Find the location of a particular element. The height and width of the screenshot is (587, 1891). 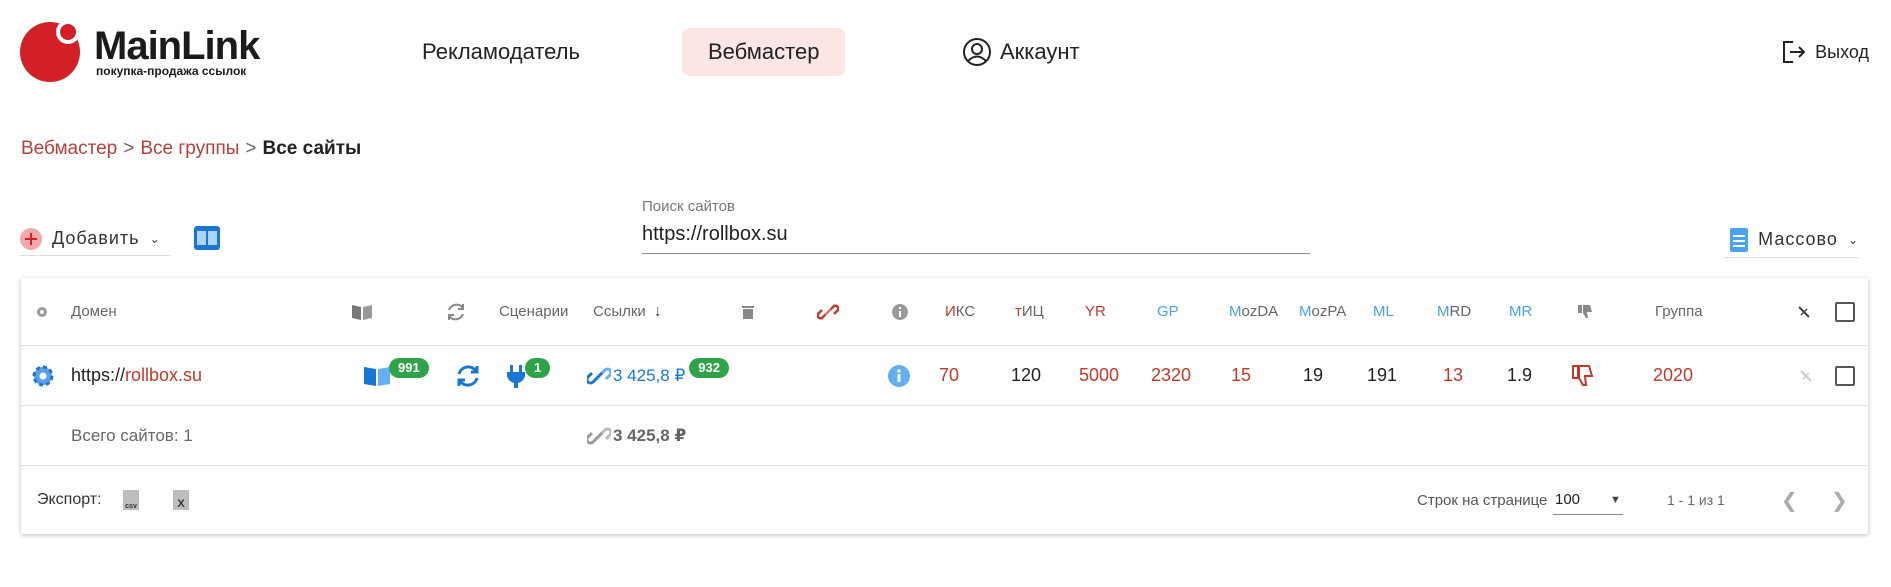

caret-down-icon: ▼ is located at coordinates (1615, 499).